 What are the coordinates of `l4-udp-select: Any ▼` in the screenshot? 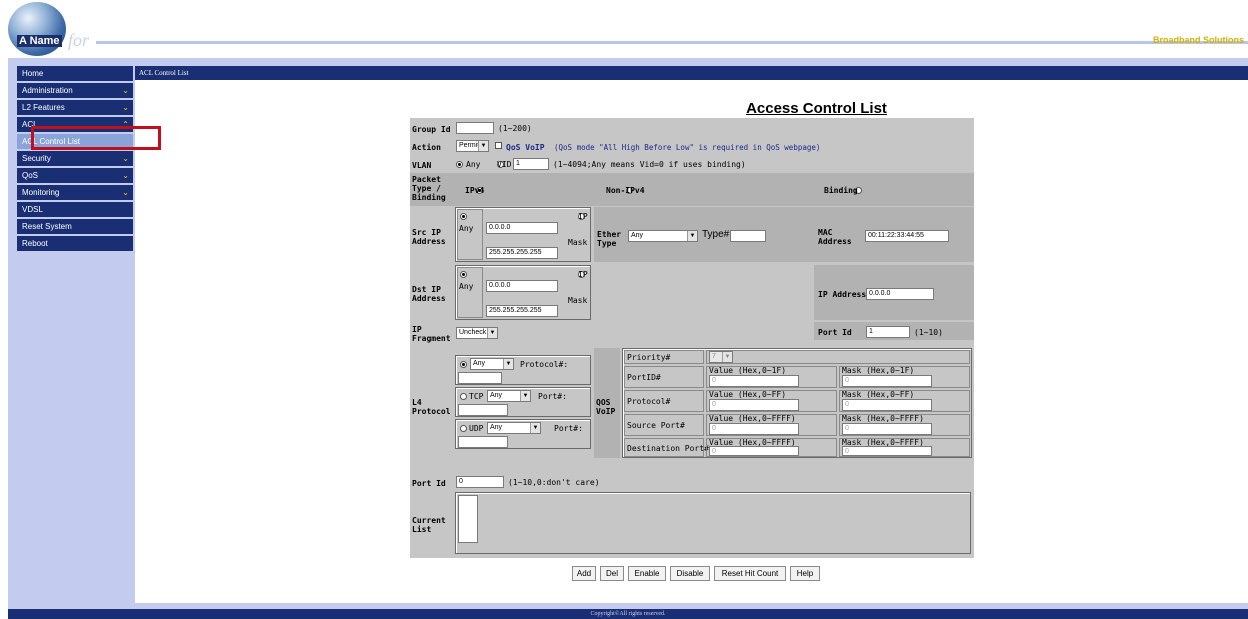 It's located at (514, 428).